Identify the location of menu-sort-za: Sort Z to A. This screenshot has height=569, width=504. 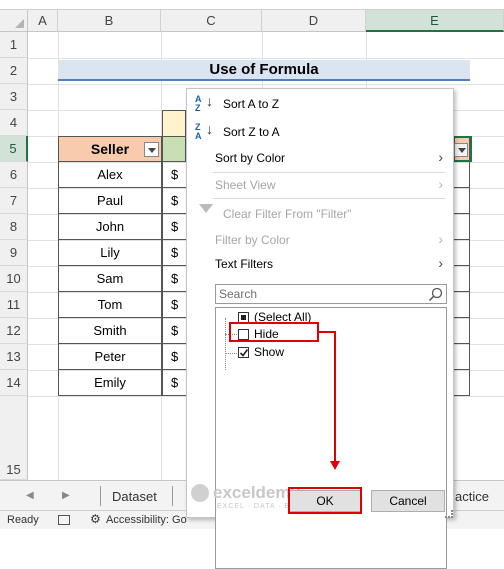
(251, 132).